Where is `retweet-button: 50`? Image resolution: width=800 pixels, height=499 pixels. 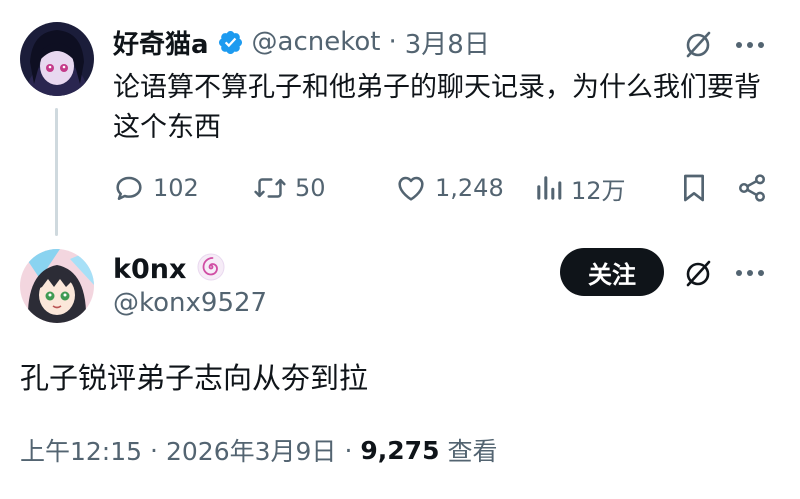 retweet-button: 50 is located at coordinates (324, 188).